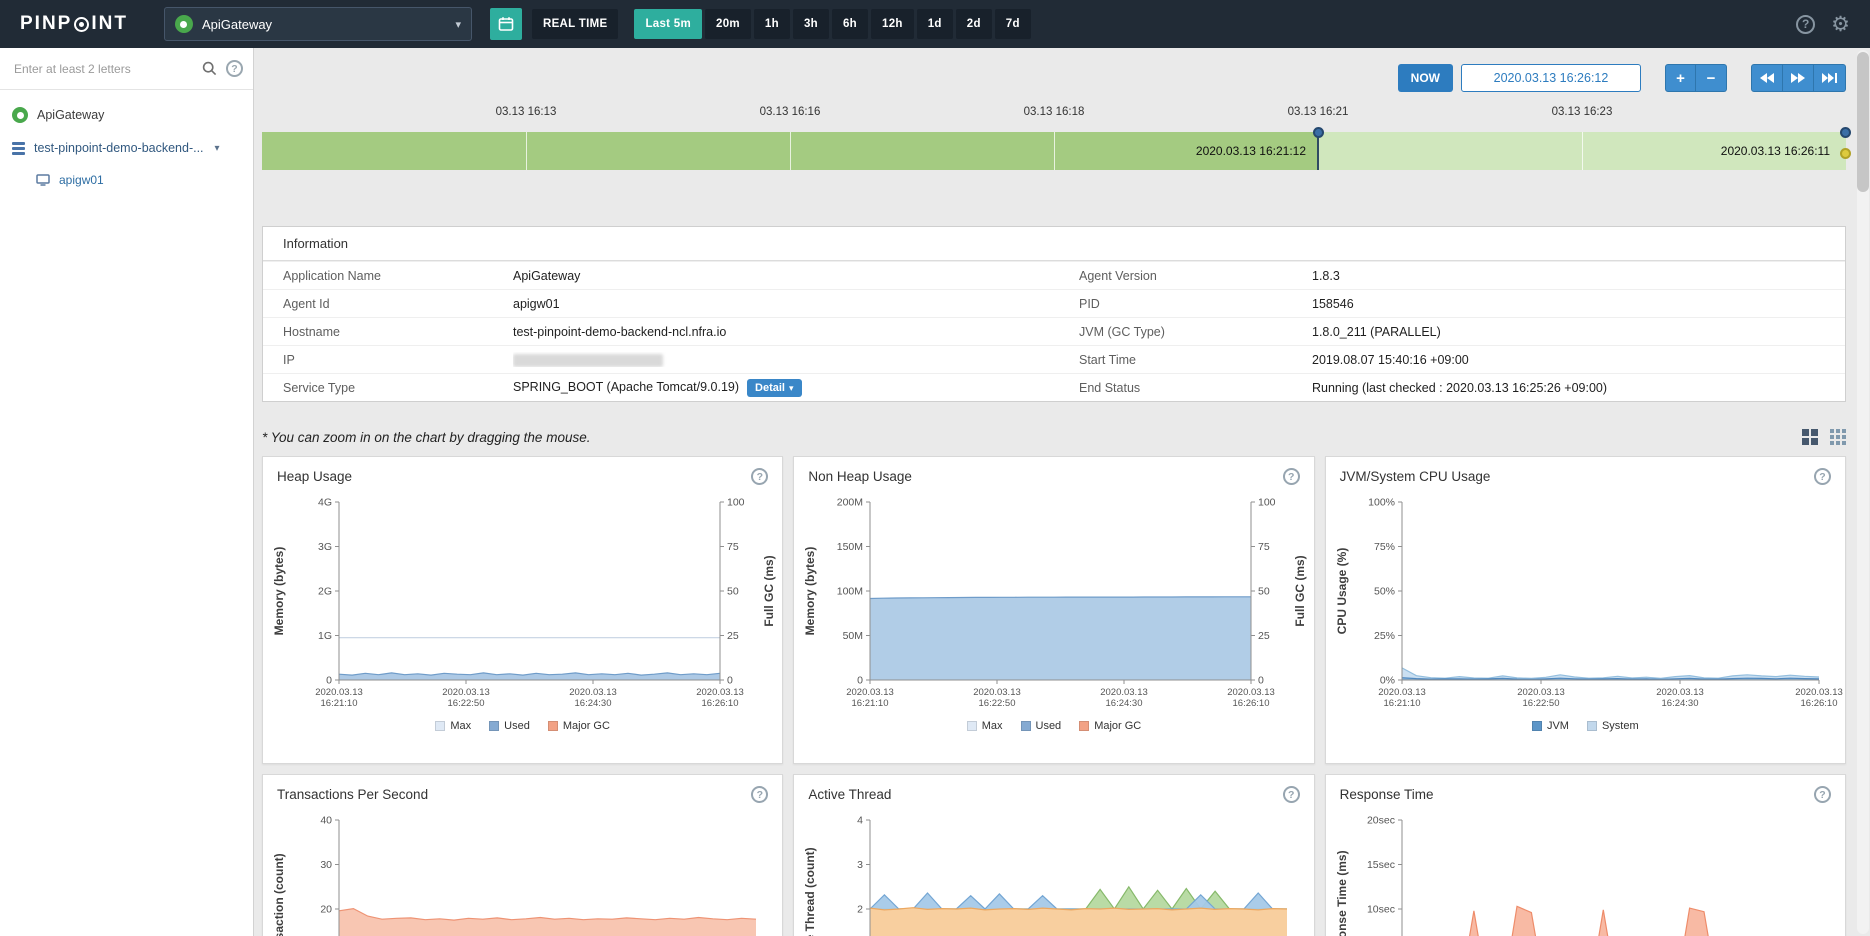 The image size is (1870, 936). What do you see at coordinates (1381, 503) in the screenshot?
I see `svg-text: 100%` at bounding box center [1381, 503].